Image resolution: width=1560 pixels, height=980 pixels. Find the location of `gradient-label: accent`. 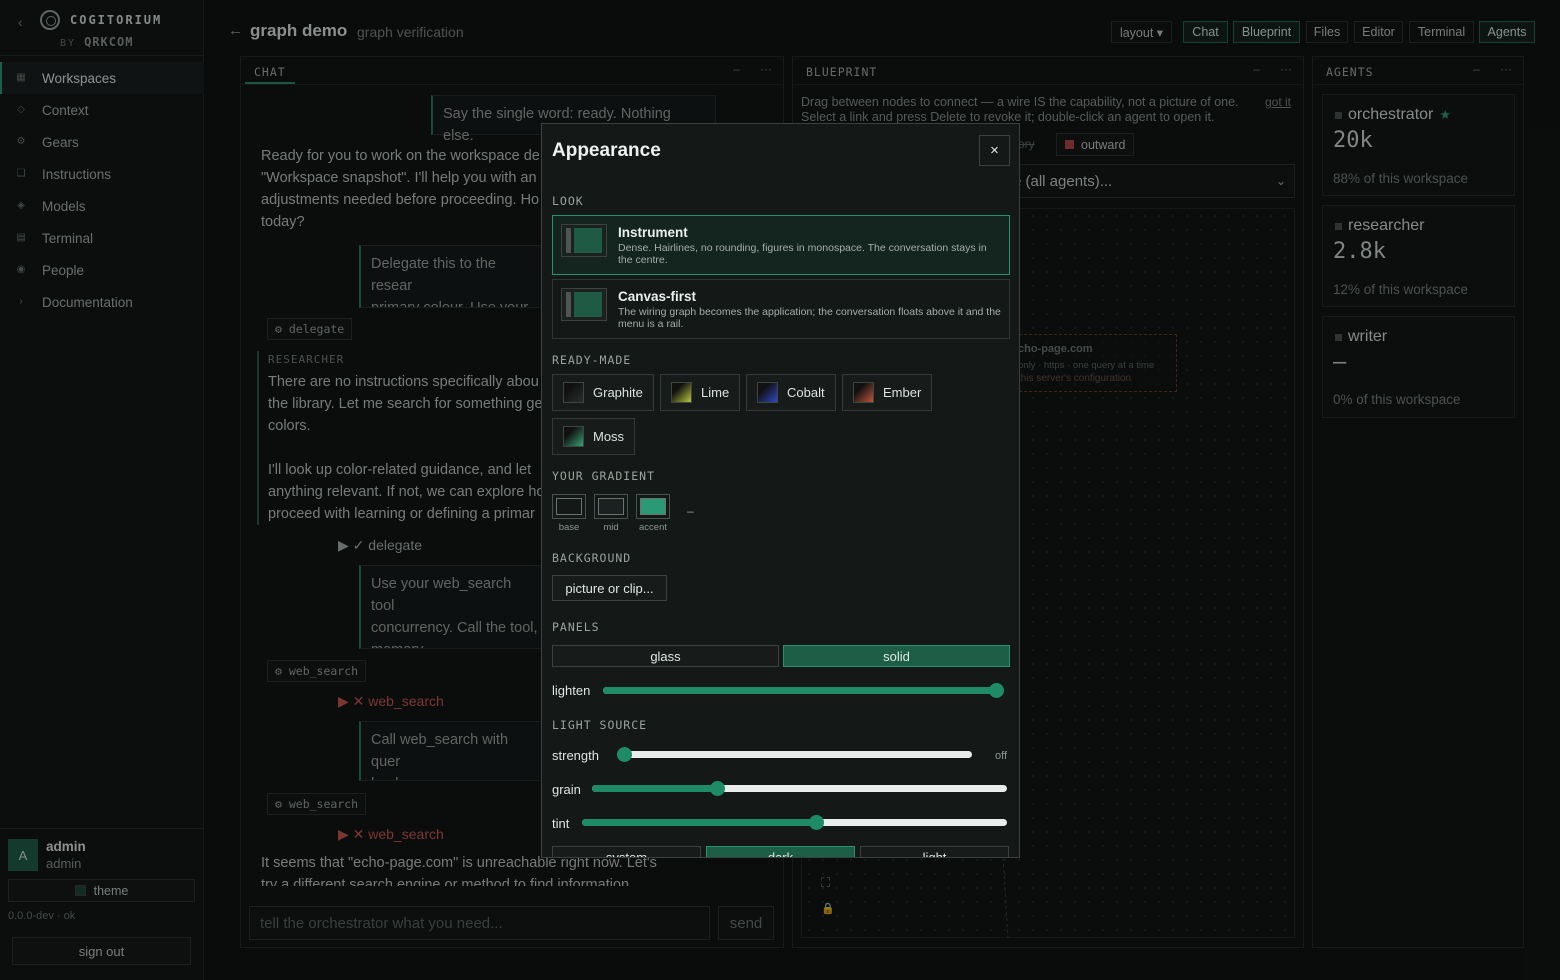

gradient-label: accent is located at coordinates (653, 527).